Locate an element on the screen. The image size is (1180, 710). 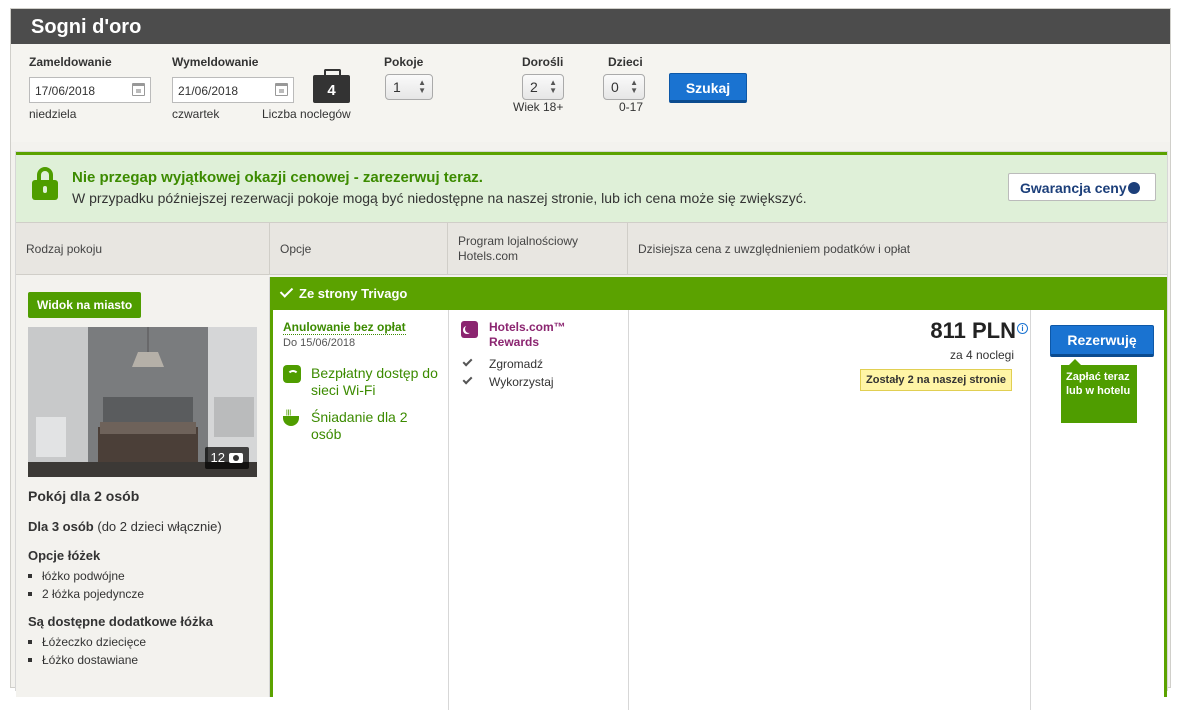
checkin-value: 17/06/2018 is located at coordinates (65, 91).